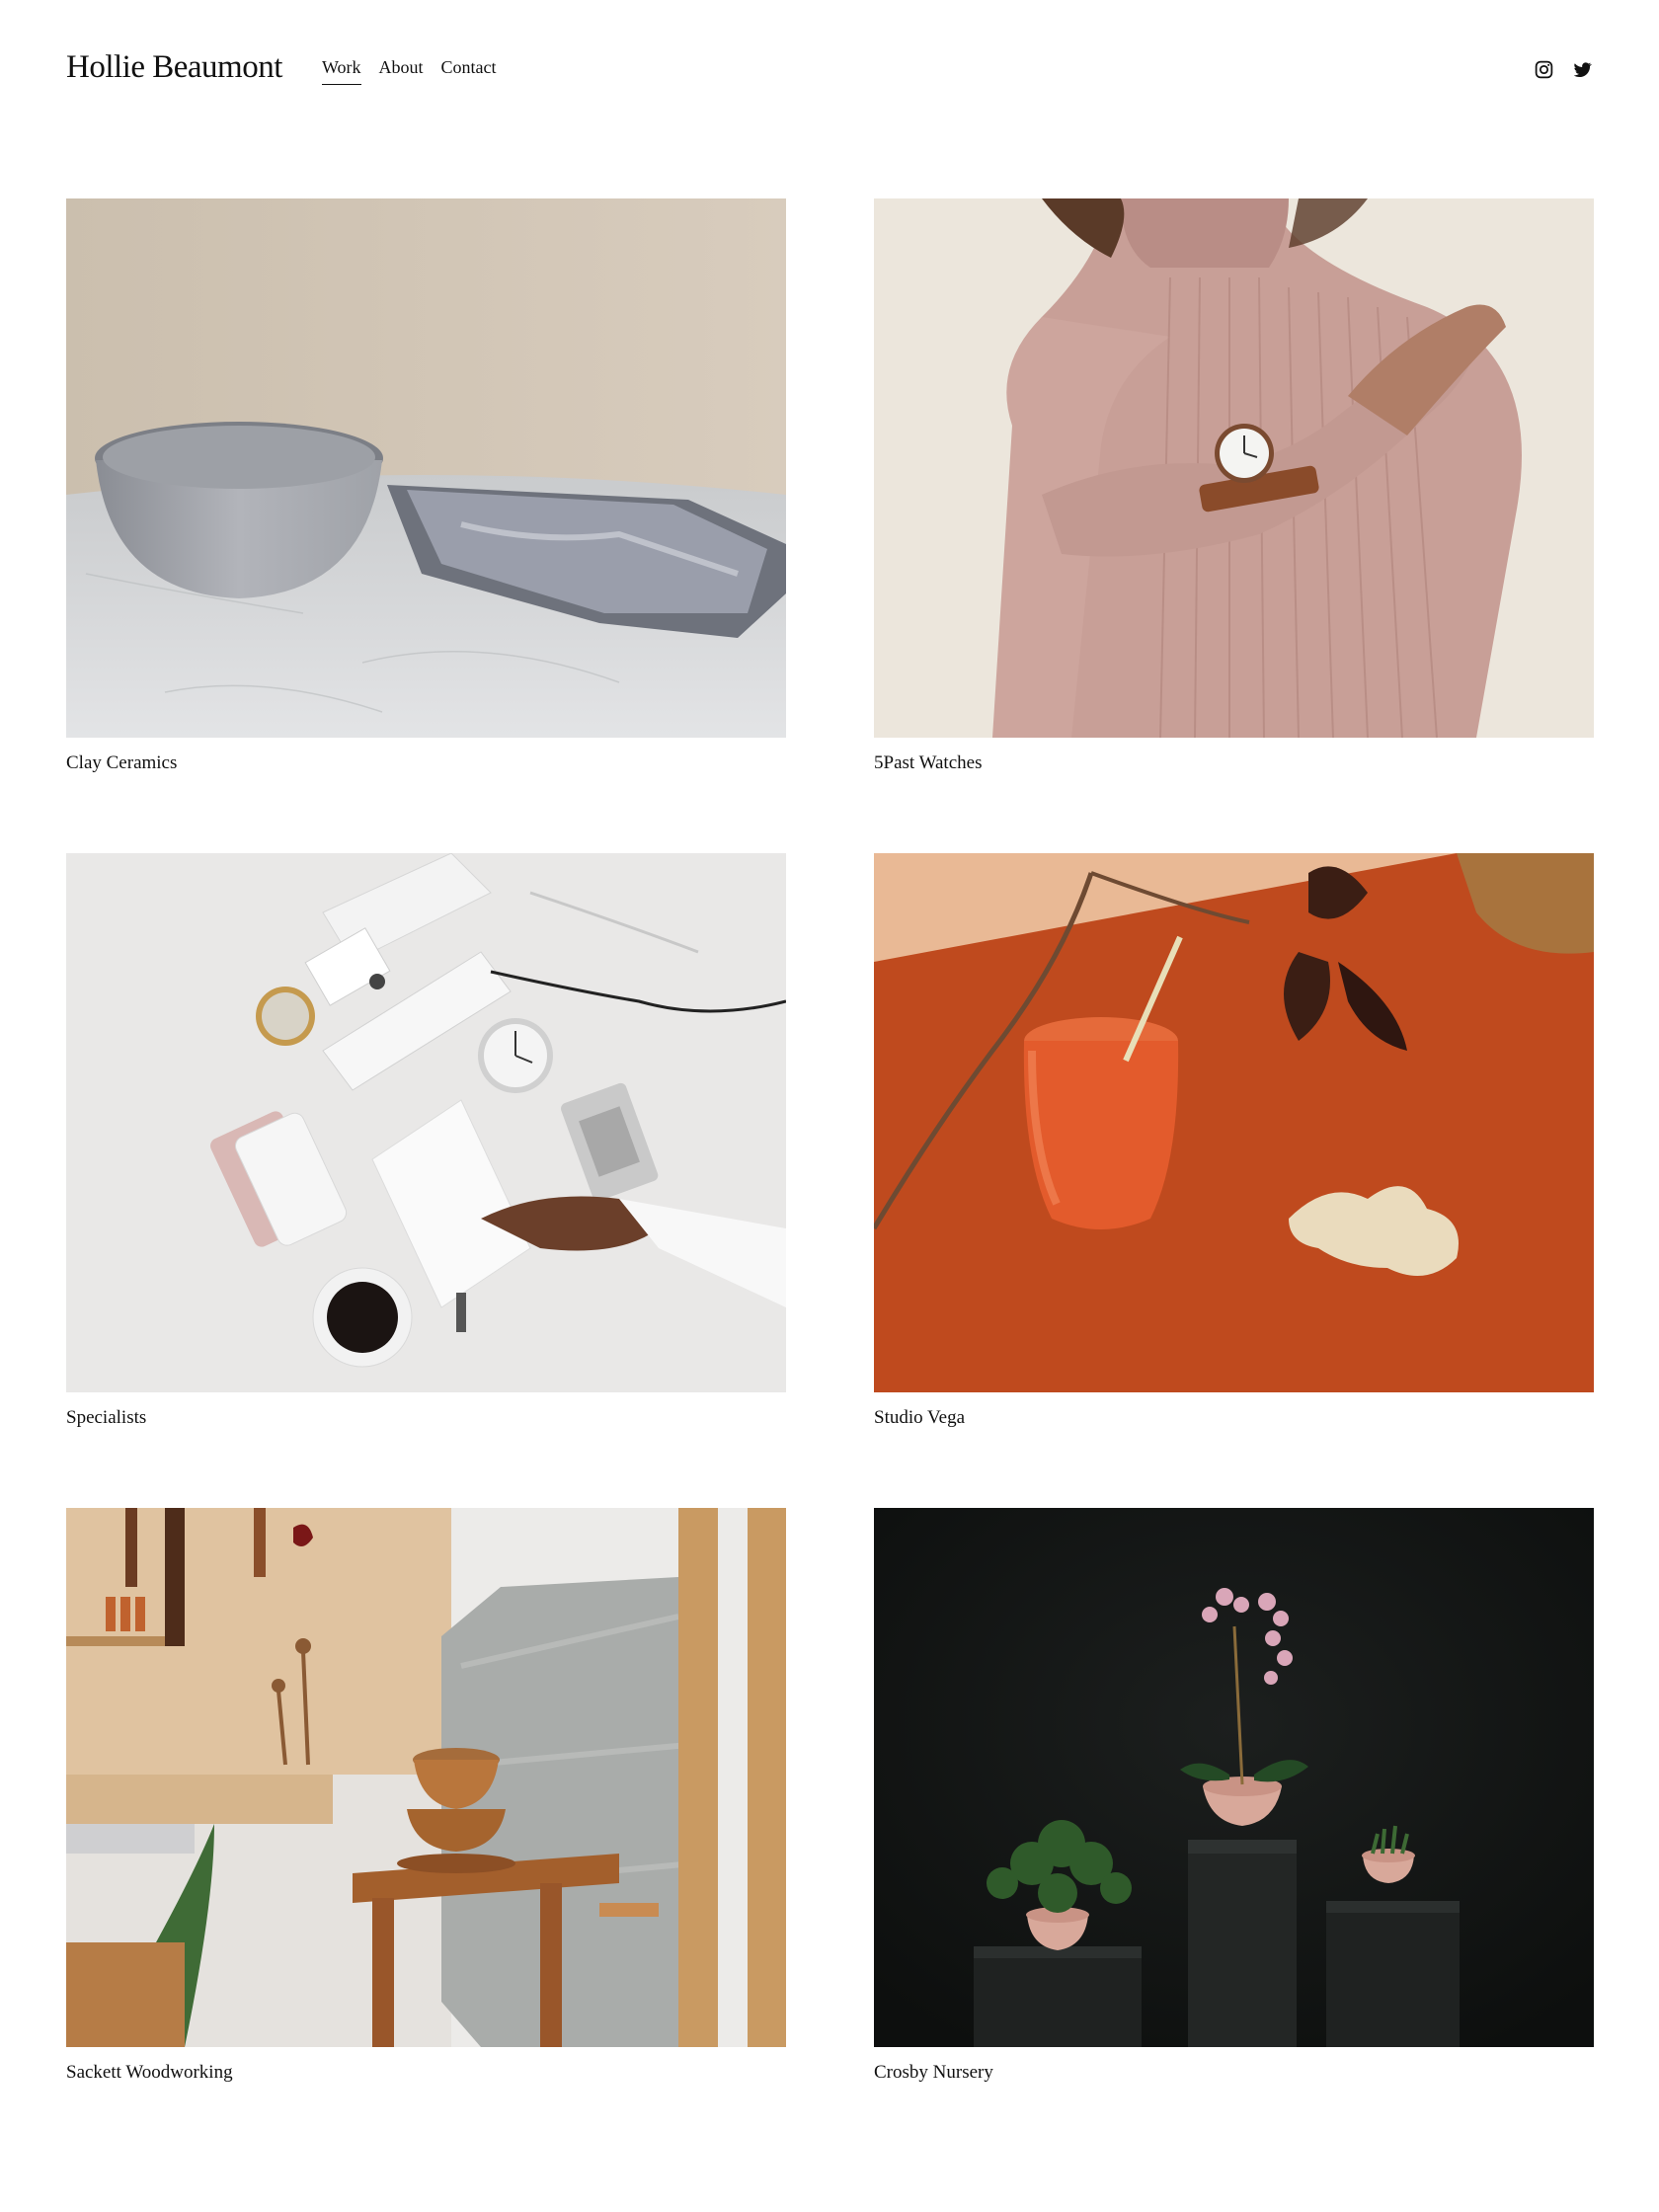 This screenshot has width=1659, height=2212. Describe the element at coordinates (106, 1419) in the screenshot. I see `project-title: Specialists` at that location.